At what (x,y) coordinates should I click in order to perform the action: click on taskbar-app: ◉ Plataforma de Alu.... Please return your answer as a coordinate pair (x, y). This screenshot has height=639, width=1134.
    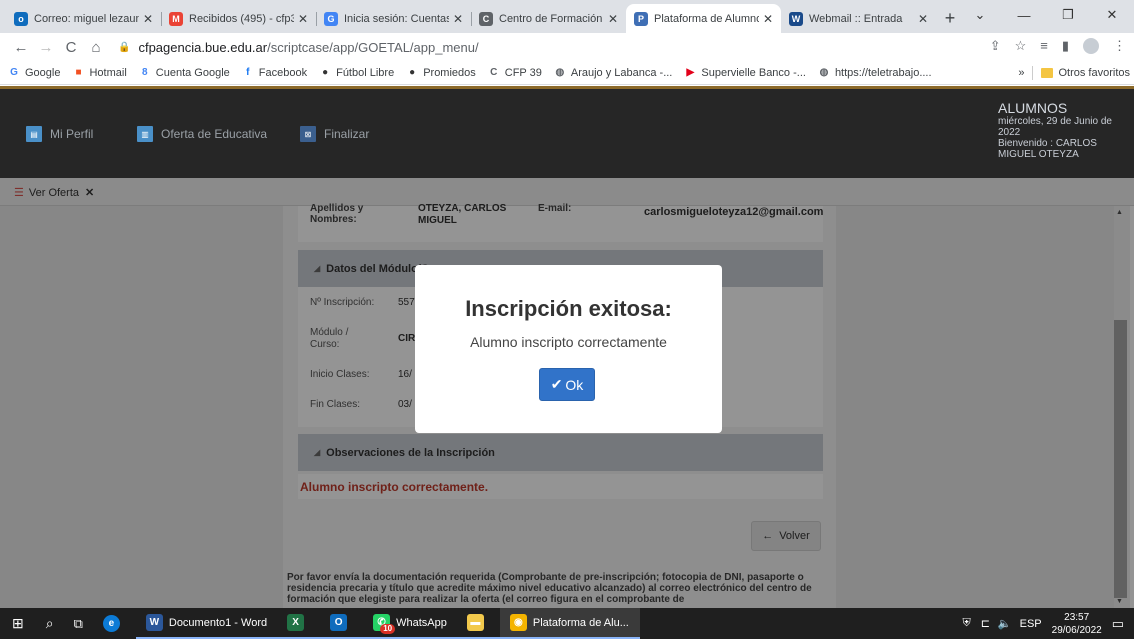
    Looking at the image, I should click on (569, 623).